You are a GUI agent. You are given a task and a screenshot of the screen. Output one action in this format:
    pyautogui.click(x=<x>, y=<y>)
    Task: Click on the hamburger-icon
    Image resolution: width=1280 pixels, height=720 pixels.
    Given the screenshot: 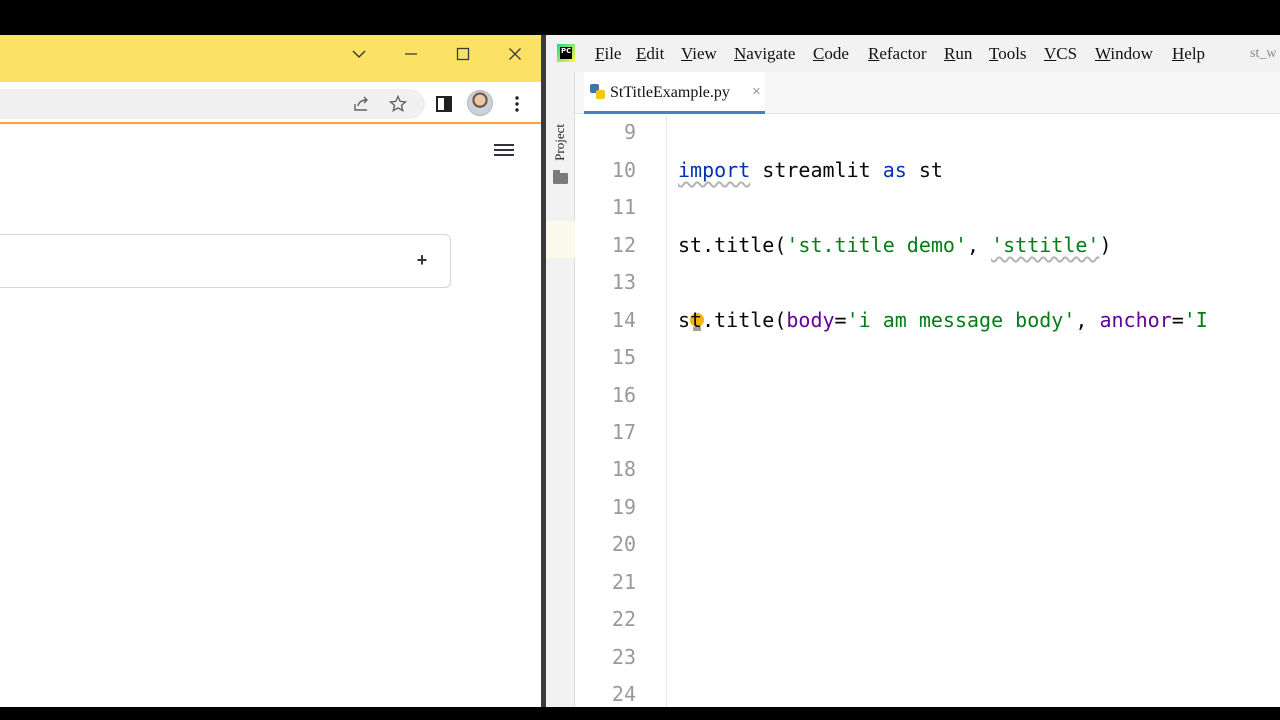 What is the action you would take?
    pyautogui.click(x=504, y=150)
    